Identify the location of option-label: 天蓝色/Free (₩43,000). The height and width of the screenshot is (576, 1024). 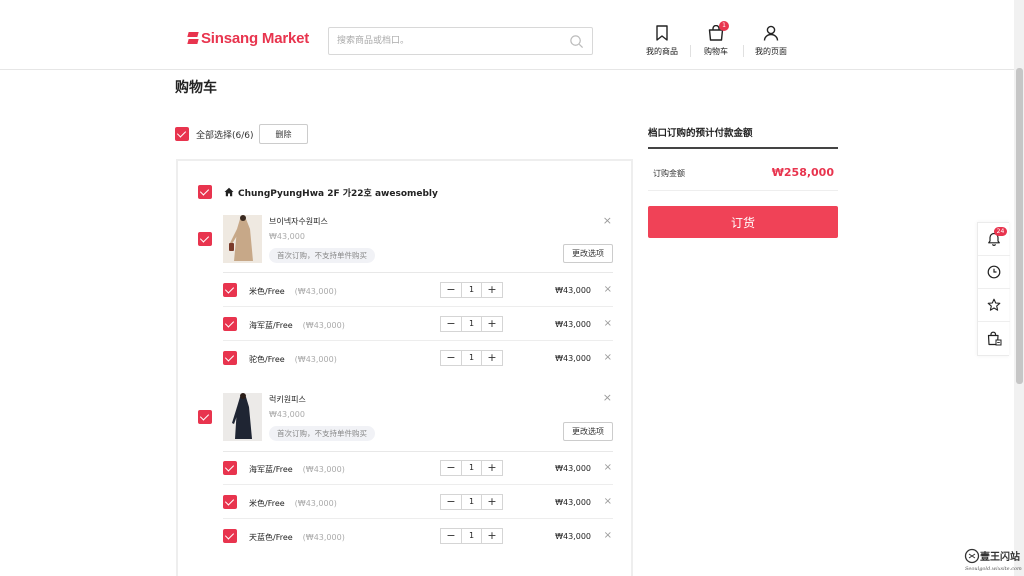
(297, 537).